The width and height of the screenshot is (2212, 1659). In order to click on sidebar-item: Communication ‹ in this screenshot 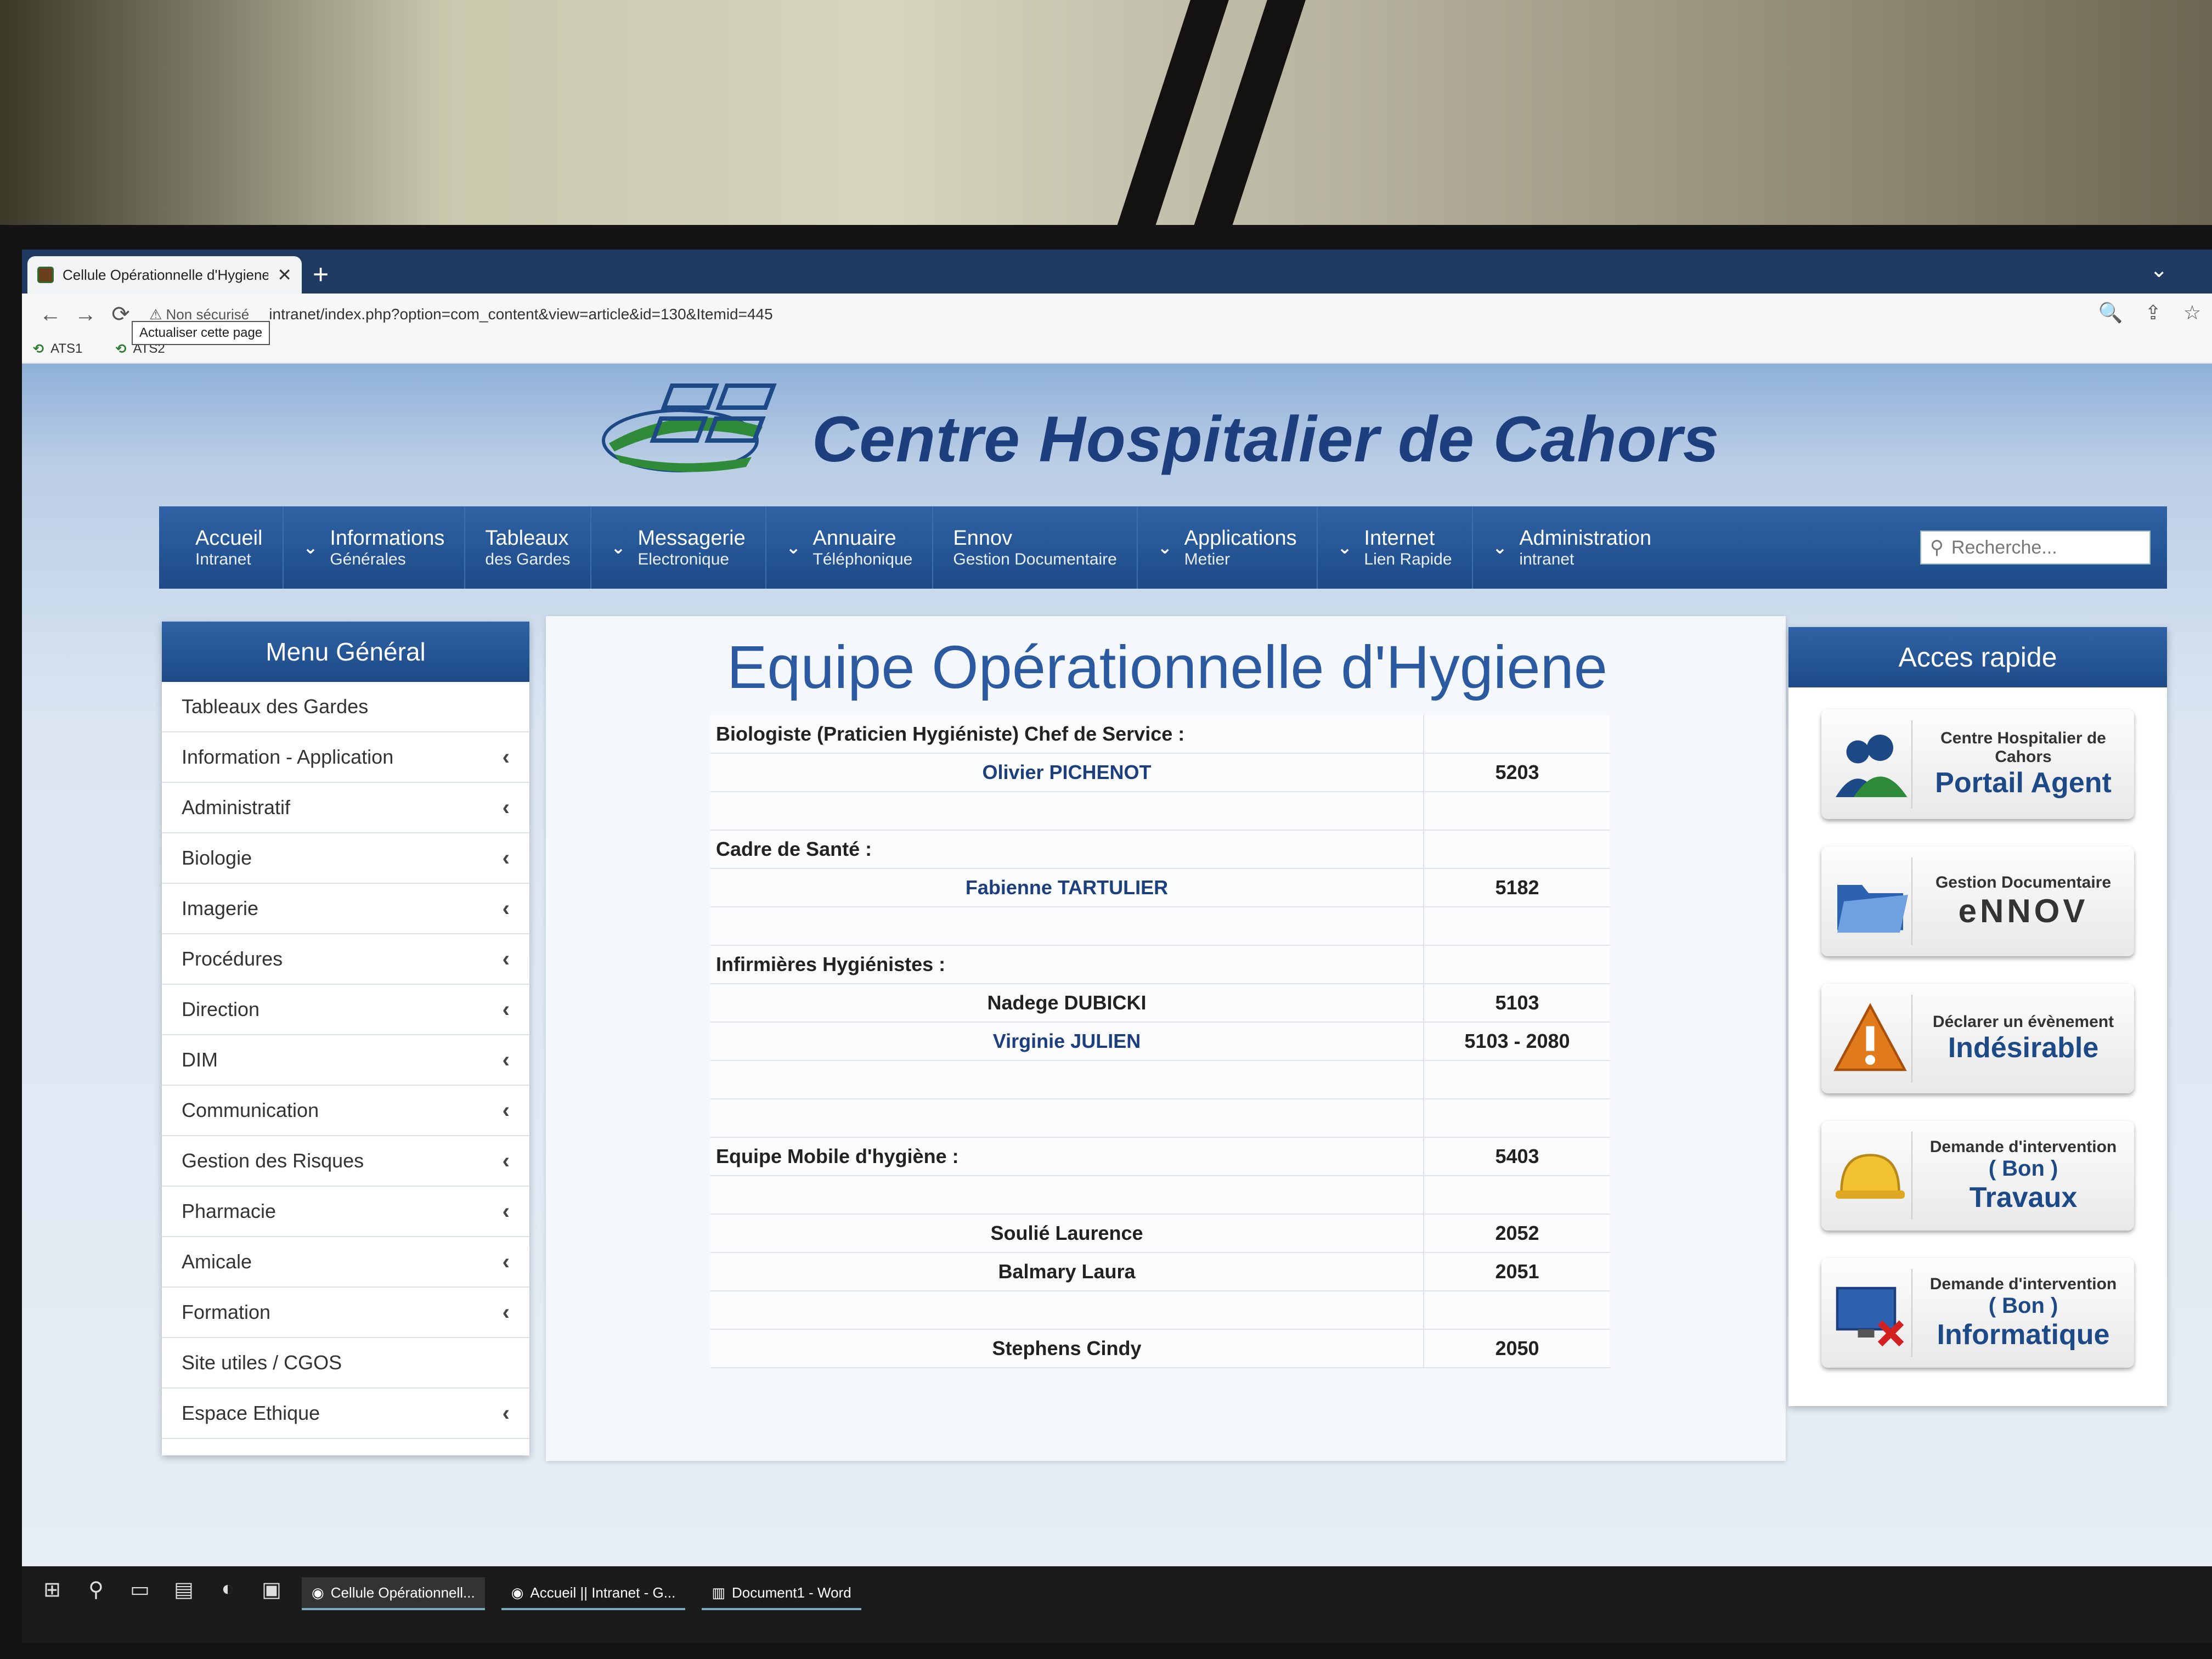, I will do `click(345, 1111)`.